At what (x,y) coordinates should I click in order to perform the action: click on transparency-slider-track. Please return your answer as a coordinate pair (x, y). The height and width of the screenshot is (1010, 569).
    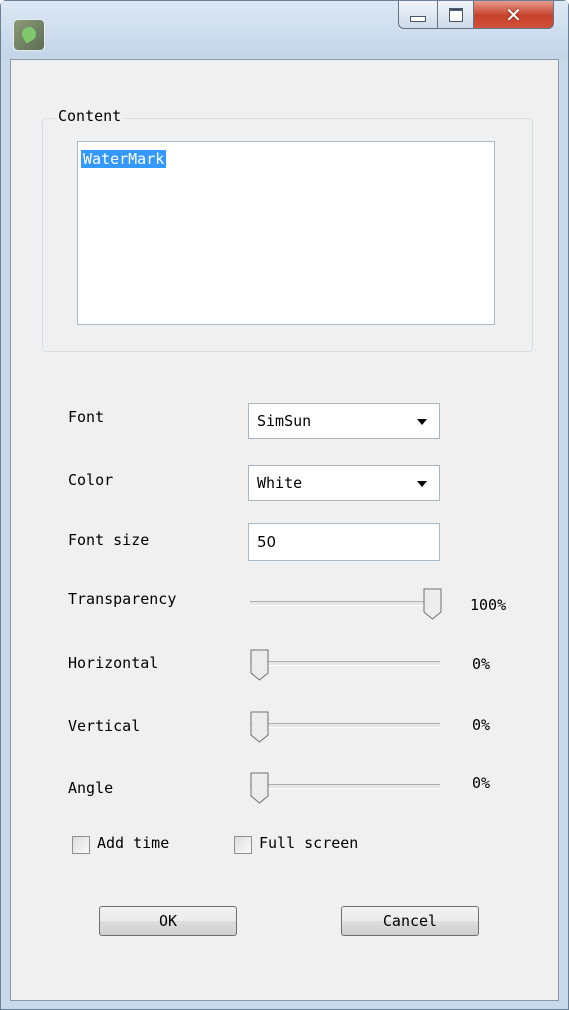
    Looking at the image, I should click on (345, 603).